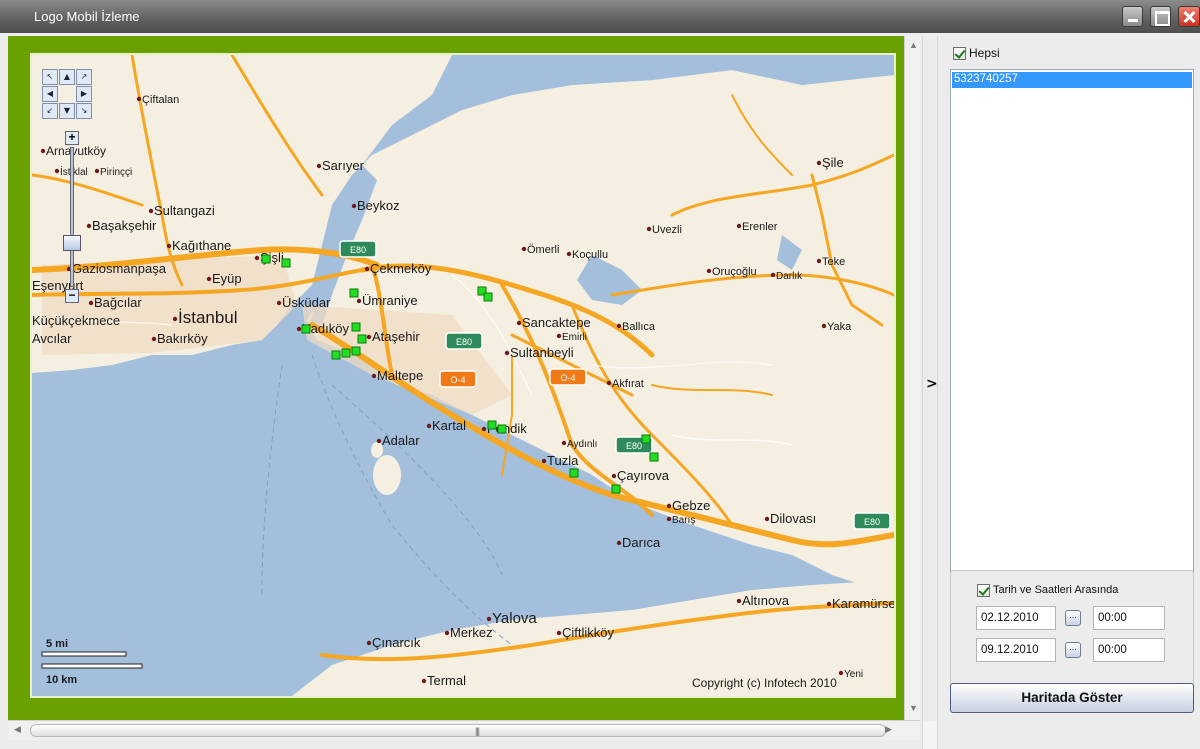 The height and width of the screenshot is (749, 1200). Describe the element at coordinates (543, 250) in the screenshot. I see `place-label: Ömerli` at that location.